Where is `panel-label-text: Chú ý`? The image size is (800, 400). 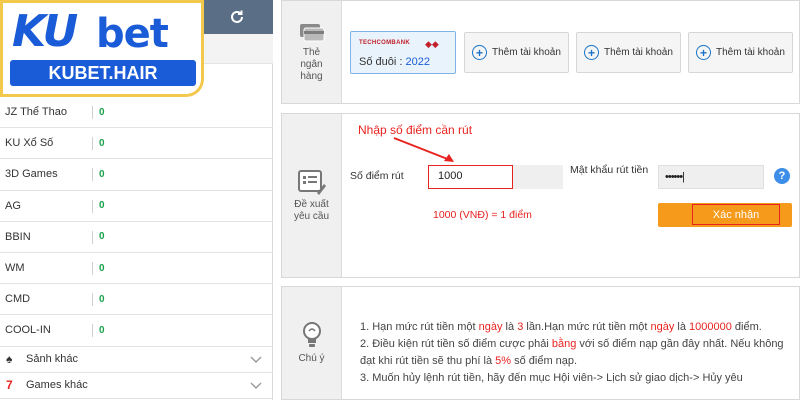 panel-label-text: Chú ý is located at coordinates (311, 358).